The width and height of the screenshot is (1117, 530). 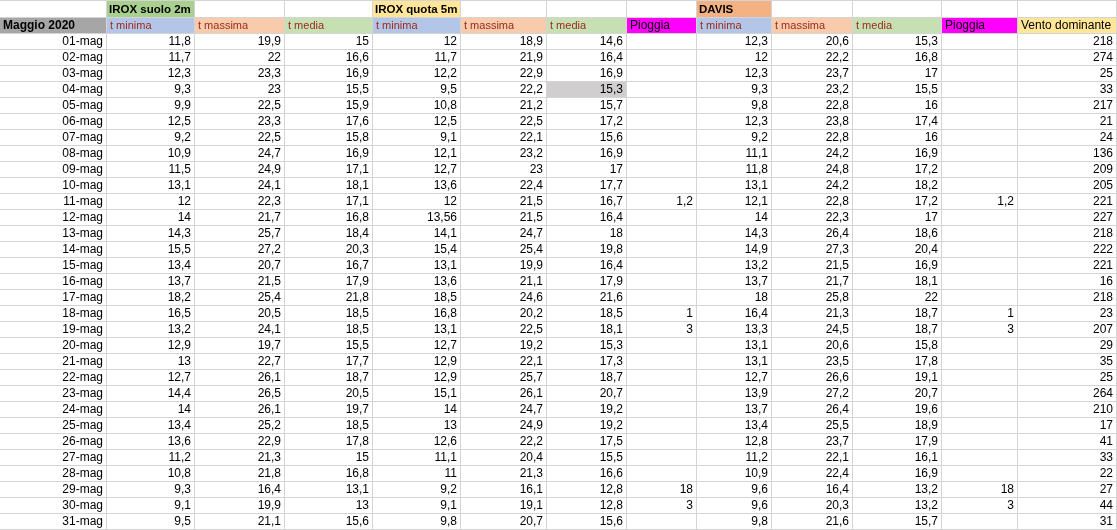 I want to click on table-cell: 12,8, so click(x=734, y=442).